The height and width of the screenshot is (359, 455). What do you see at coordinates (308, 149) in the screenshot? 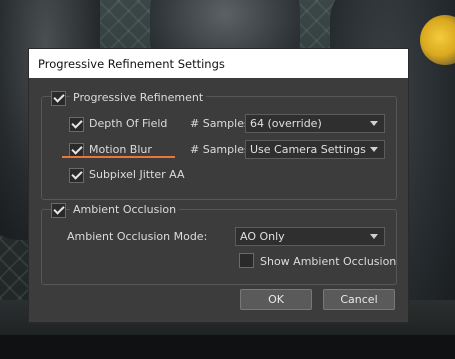
I see `motion-blur-samples-value: Use Camera Settings` at bounding box center [308, 149].